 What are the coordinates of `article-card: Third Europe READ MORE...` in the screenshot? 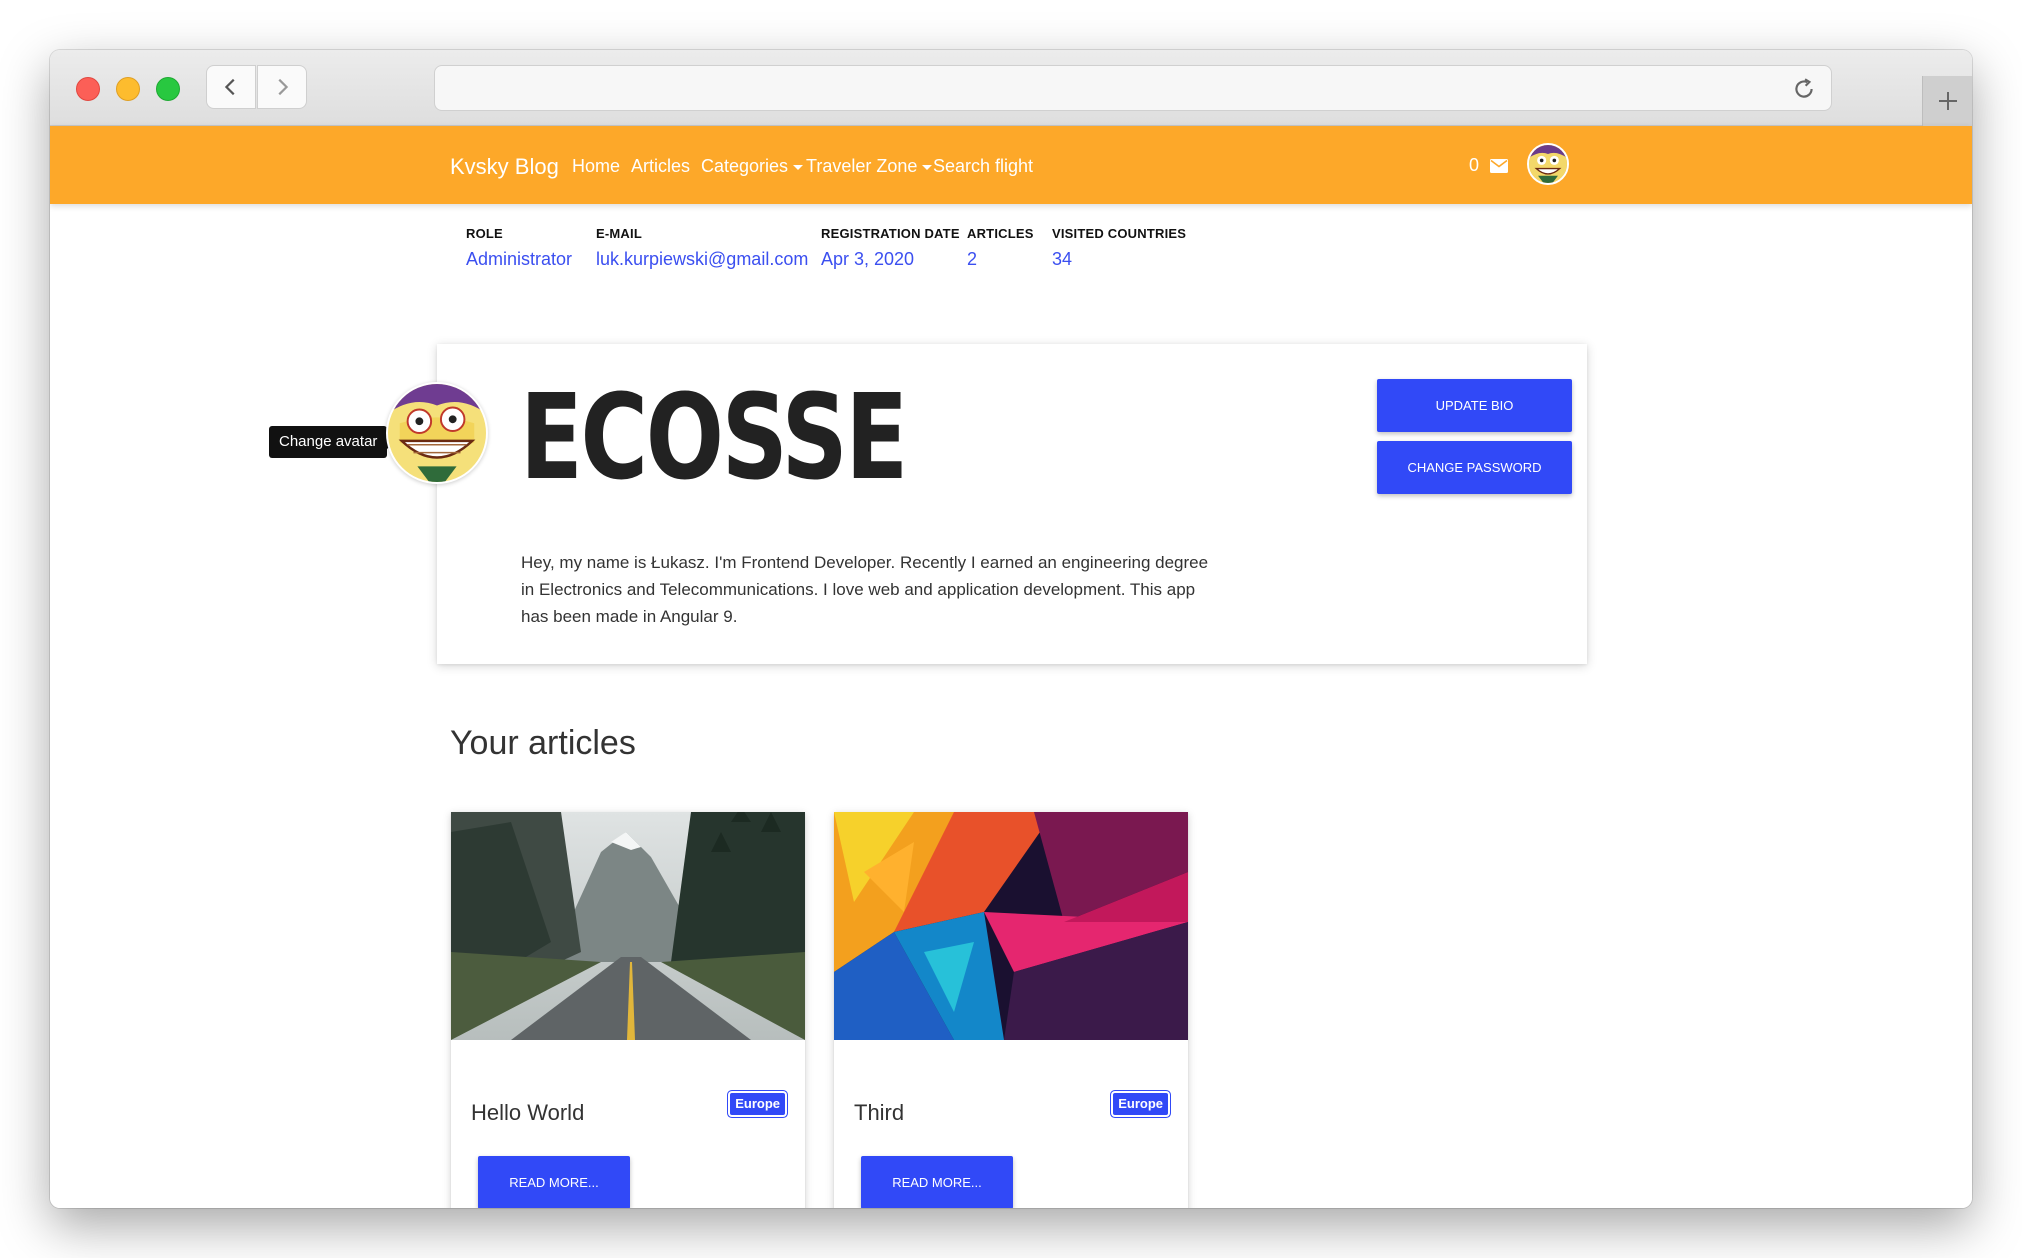 It's located at (1011, 1010).